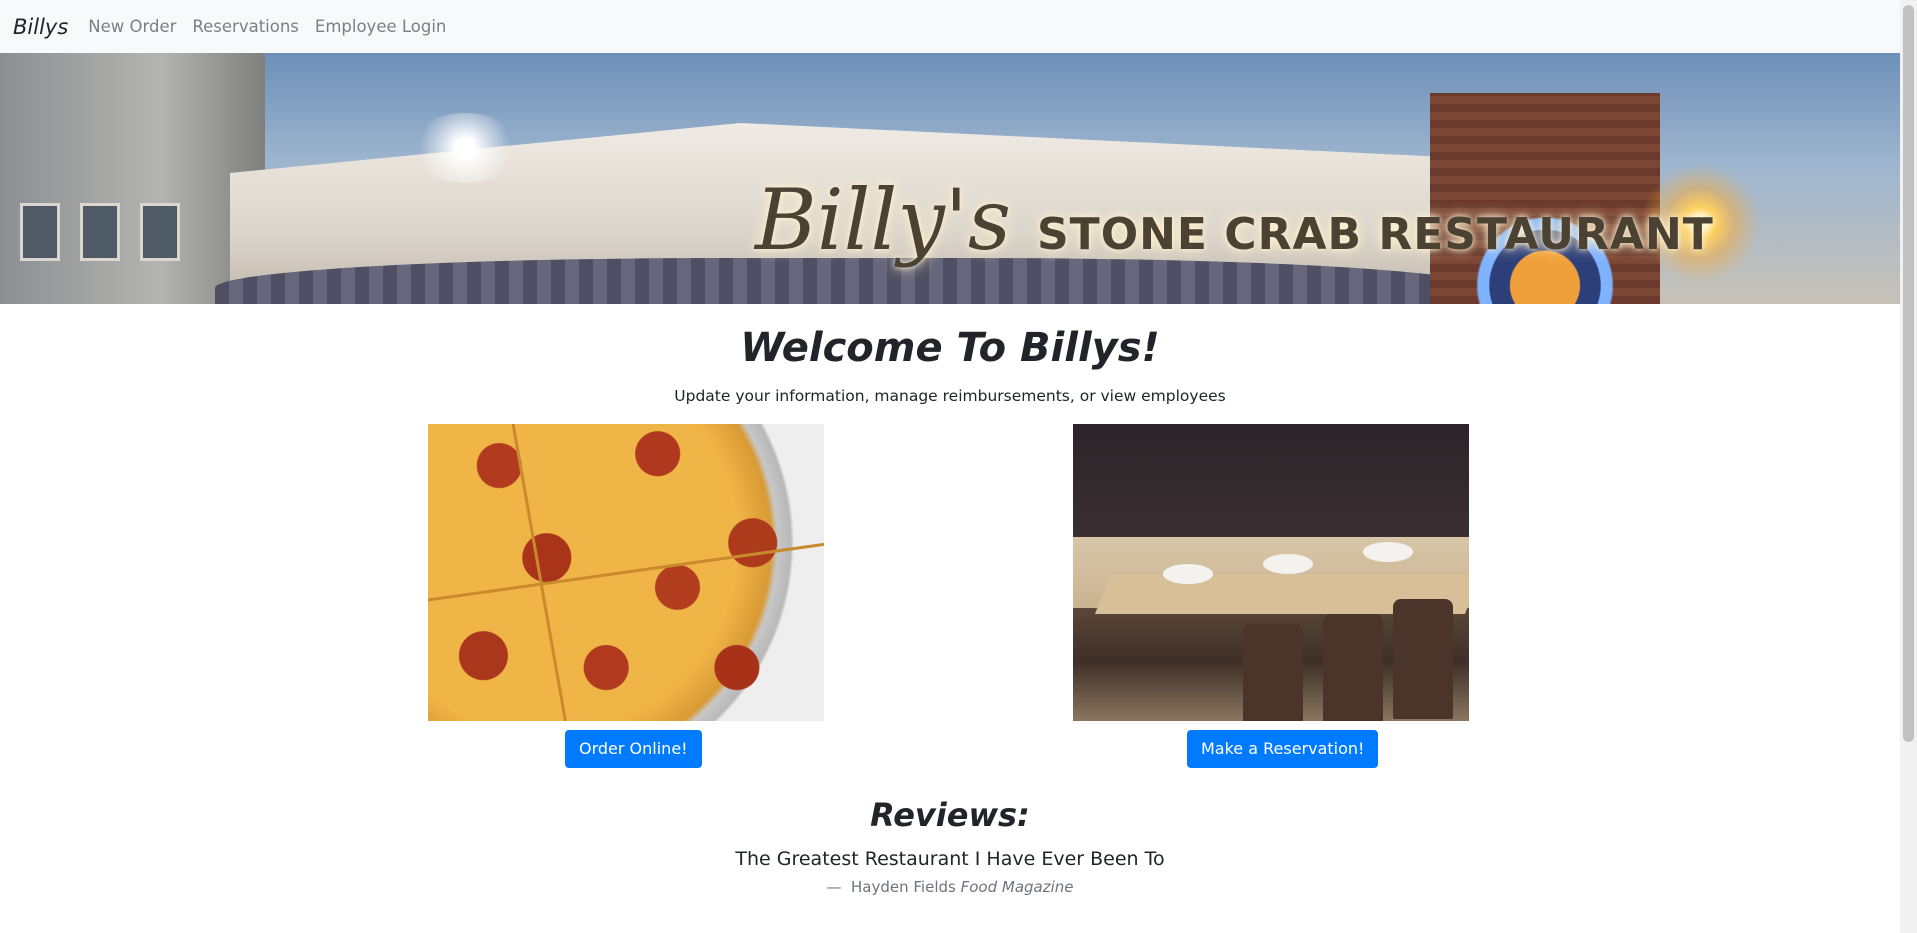 The height and width of the screenshot is (933, 1917). Describe the element at coordinates (132, 178) in the screenshot. I see `building-left` at that location.